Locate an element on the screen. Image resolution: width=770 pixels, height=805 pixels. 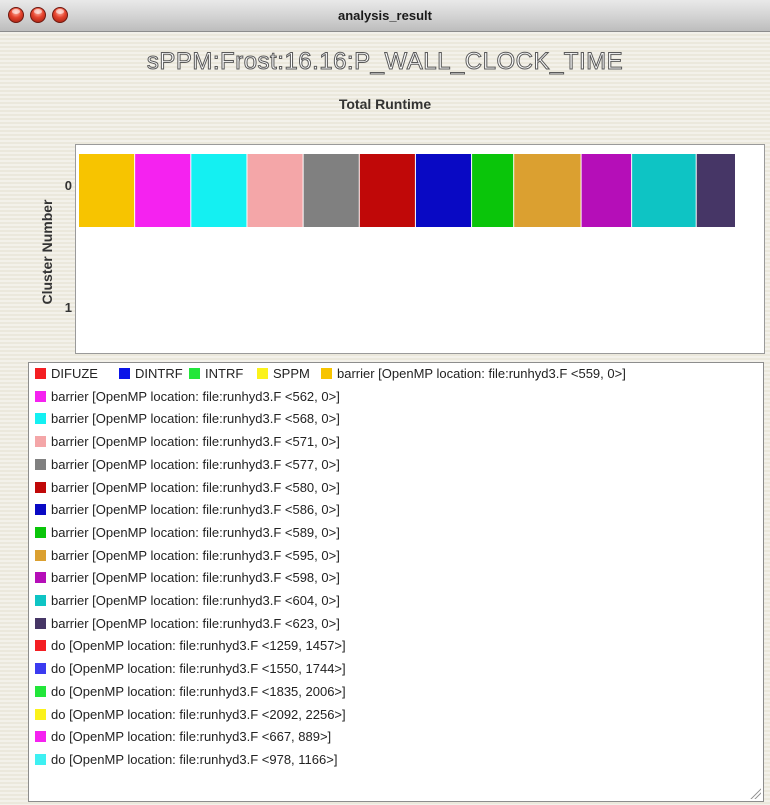
bar-chart-svg is located at coordinates (407, 190).